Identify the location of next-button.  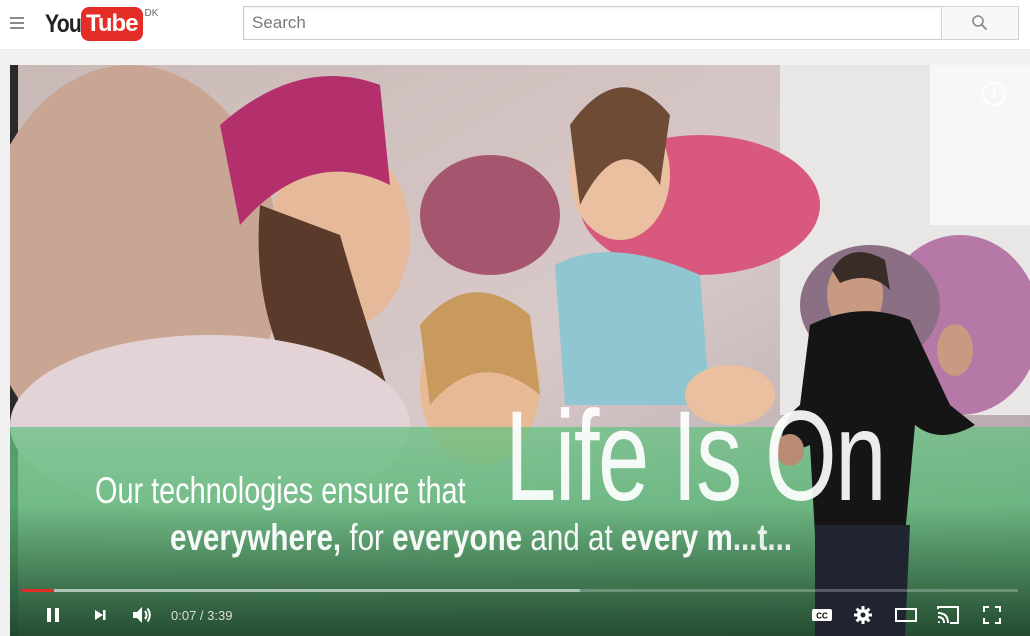
(100, 615).